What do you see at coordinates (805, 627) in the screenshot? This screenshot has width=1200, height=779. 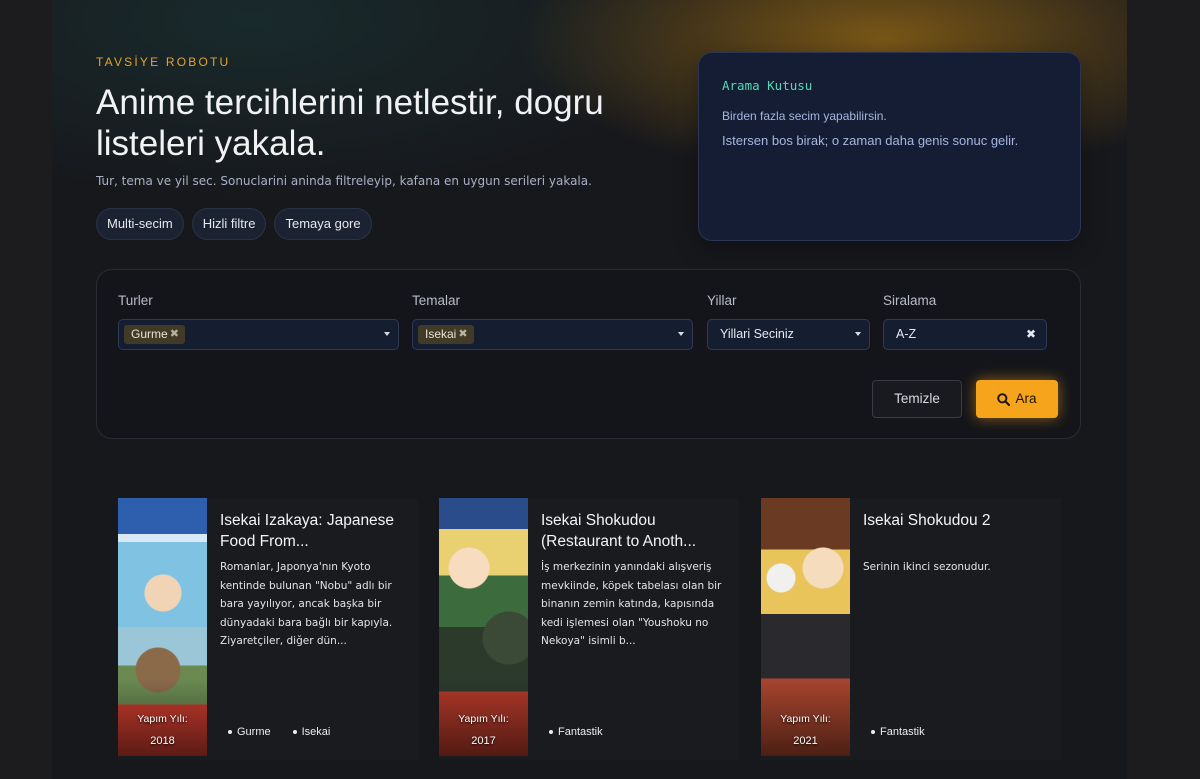 I see `poster-image: Yapım Yılı: 2021` at bounding box center [805, 627].